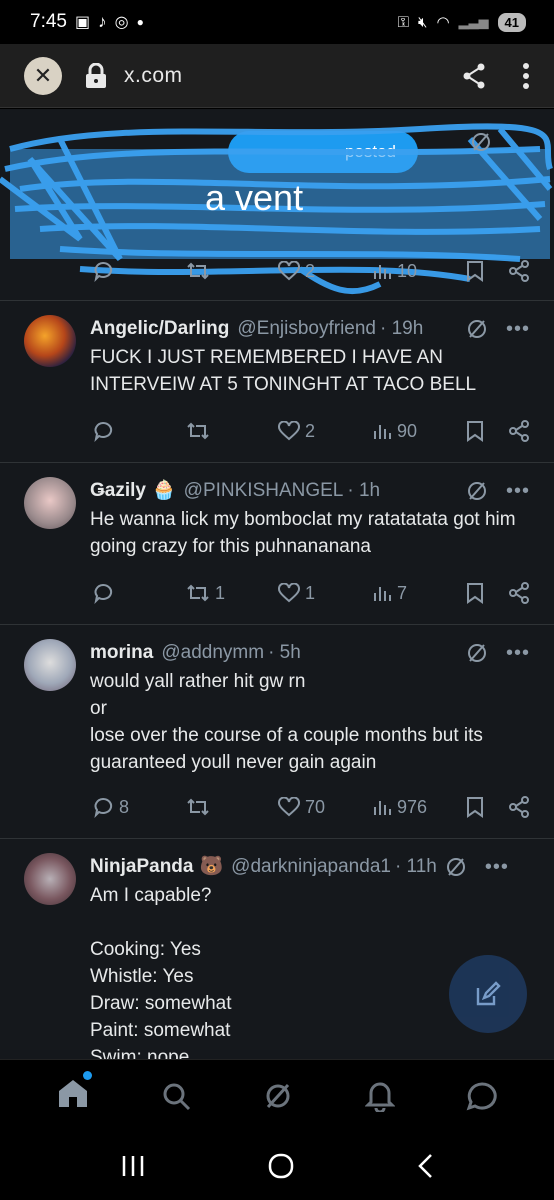 This screenshot has width=554, height=1200. Describe the element at coordinates (284, 653) in the screenshot. I see `timestamp: · 5h` at that location.